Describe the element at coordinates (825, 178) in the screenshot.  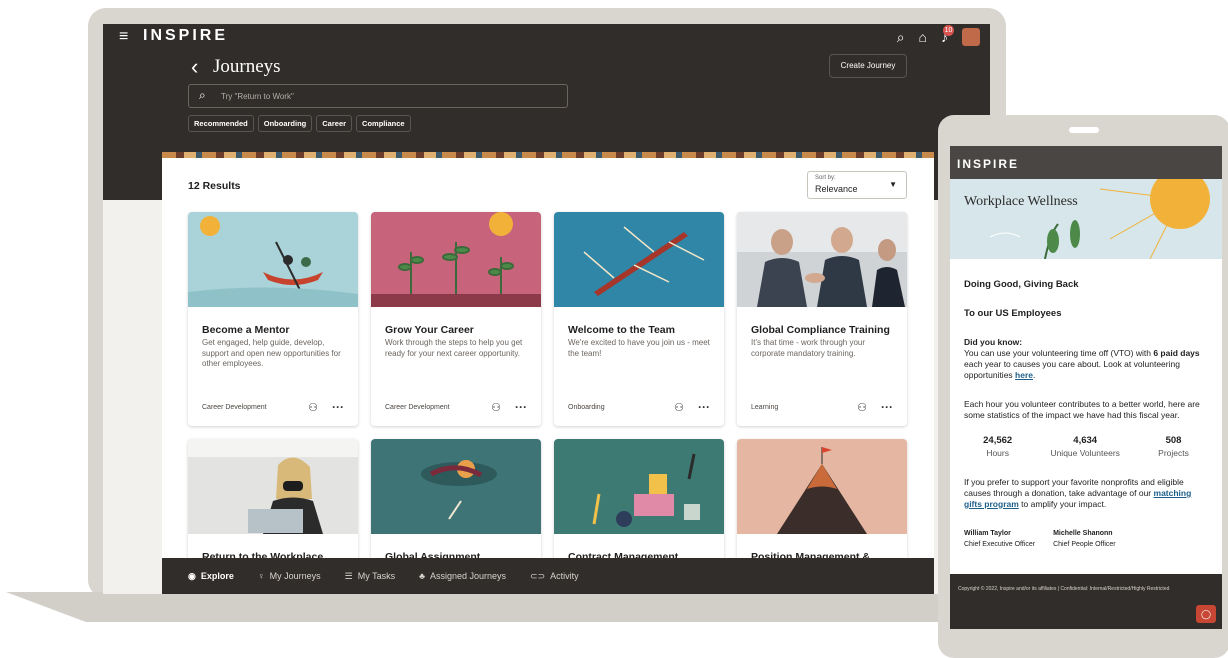
I see `sort-label: Sort by:` at that location.